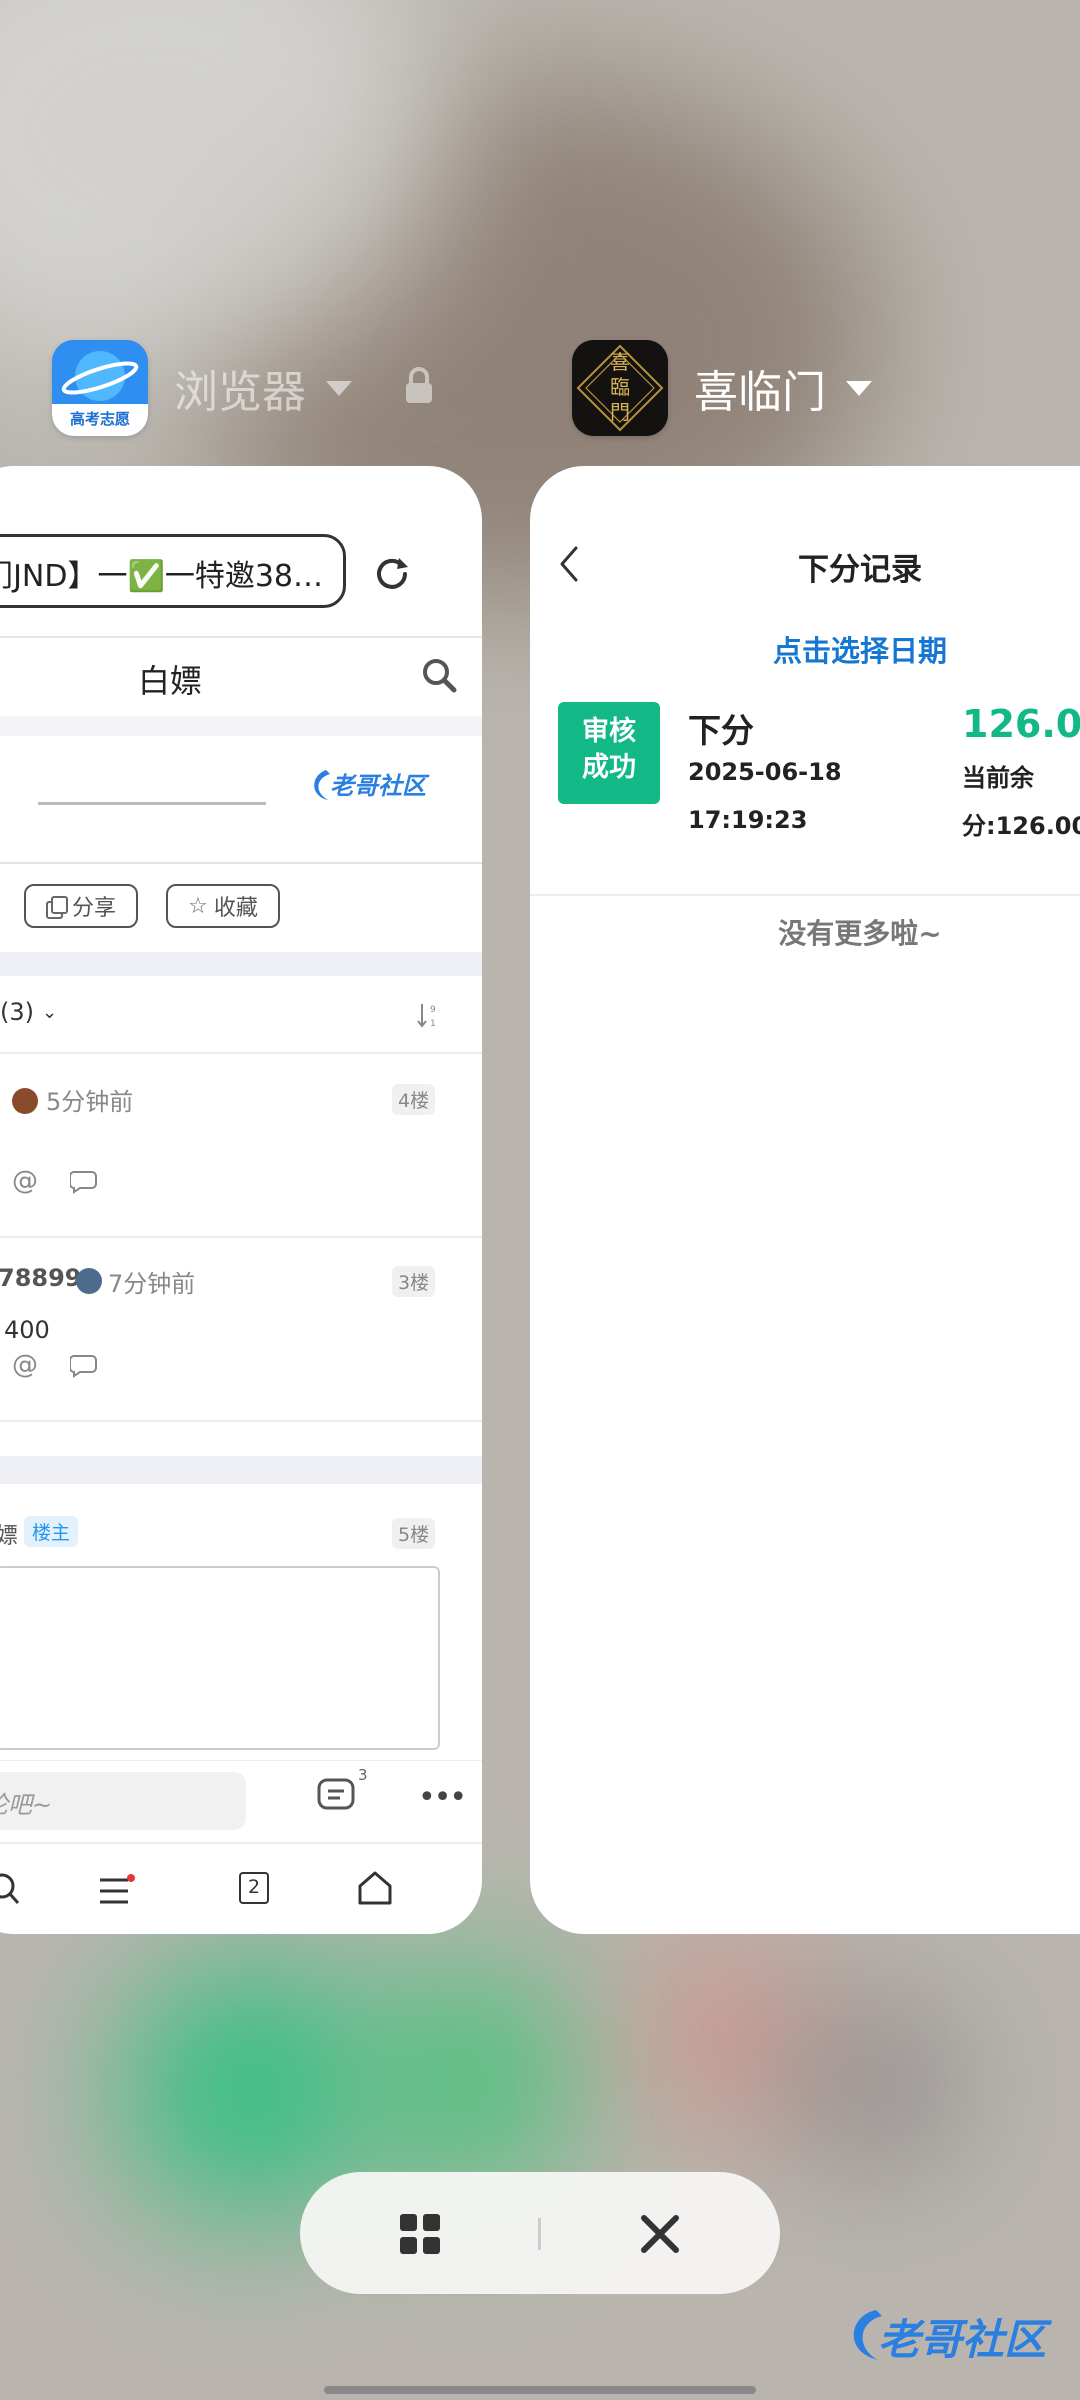 The height and width of the screenshot is (2400, 1080). I want to click on comment-user: 78899, so click(41, 1278).